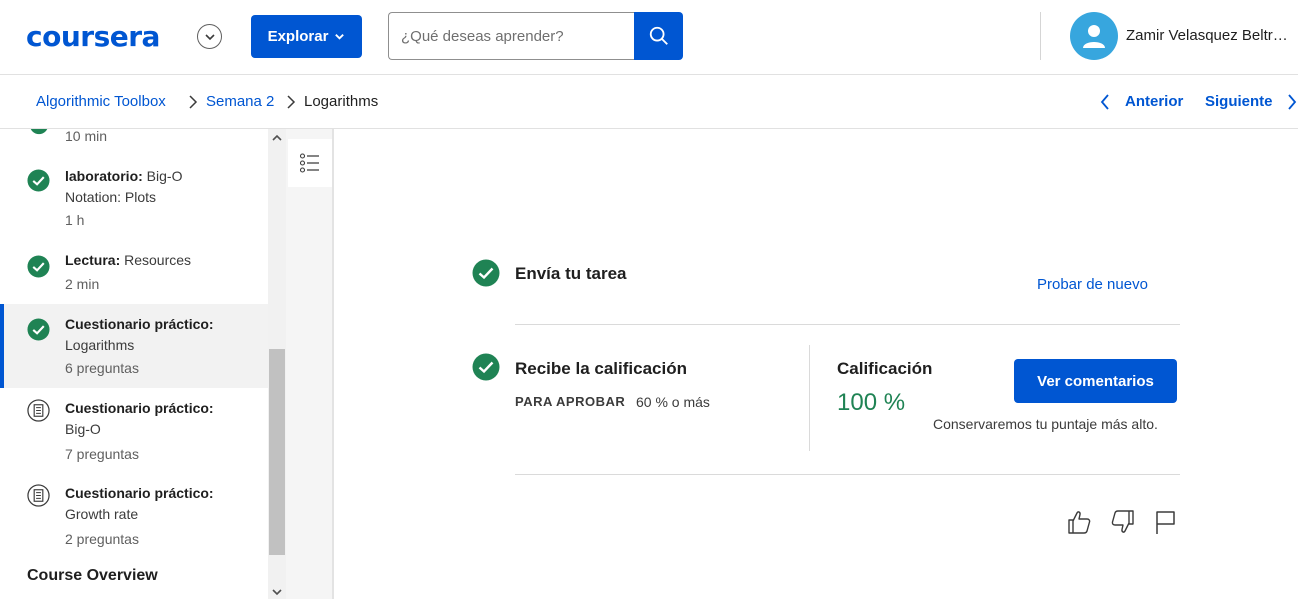 The image size is (1298, 599). What do you see at coordinates (139, 334) in the screenshot?
I see `list-item-title: Cuestionario práctico: Logarithms` at bounding box center [139, 334].